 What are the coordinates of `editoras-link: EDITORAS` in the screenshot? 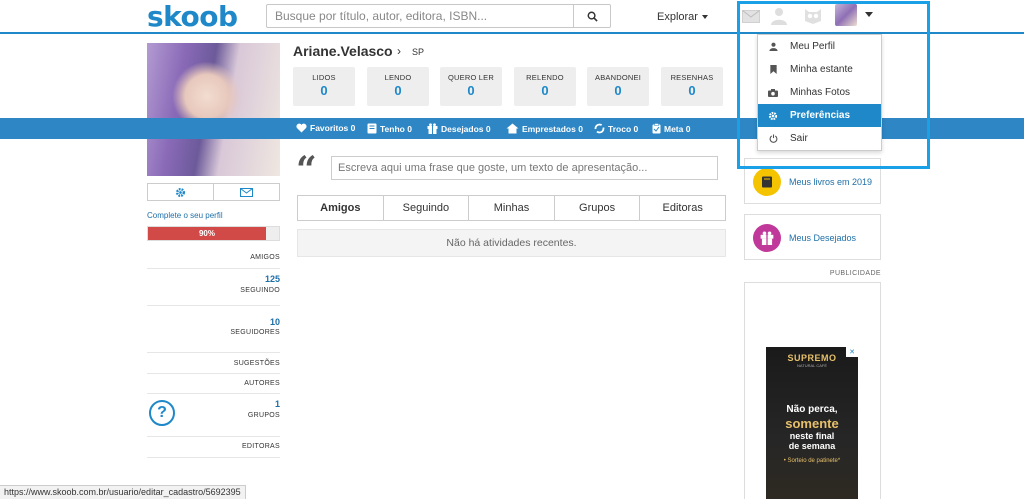 It's located at (213, 446).